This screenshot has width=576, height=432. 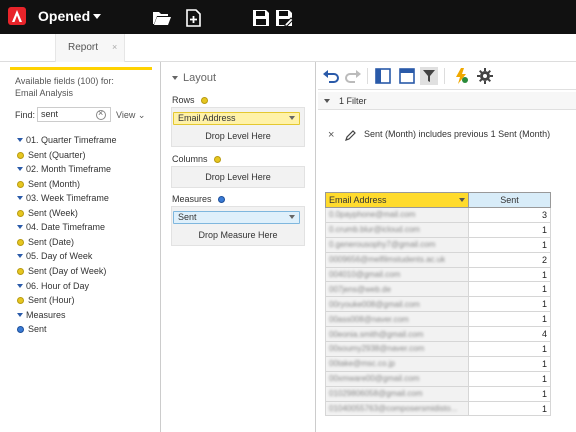 What do you see at coordinates (315, 247) in the screenshot?
I see `panel-splitter` at bounding box center [315, 247].